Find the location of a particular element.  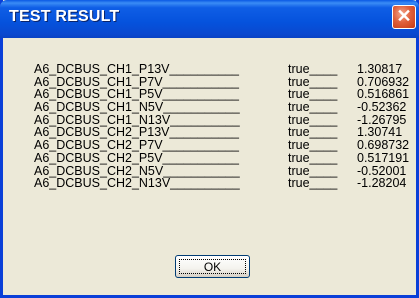

result-name: A6_DCBUS_CH1_N5V___________ is located at coordinates (137, 107).